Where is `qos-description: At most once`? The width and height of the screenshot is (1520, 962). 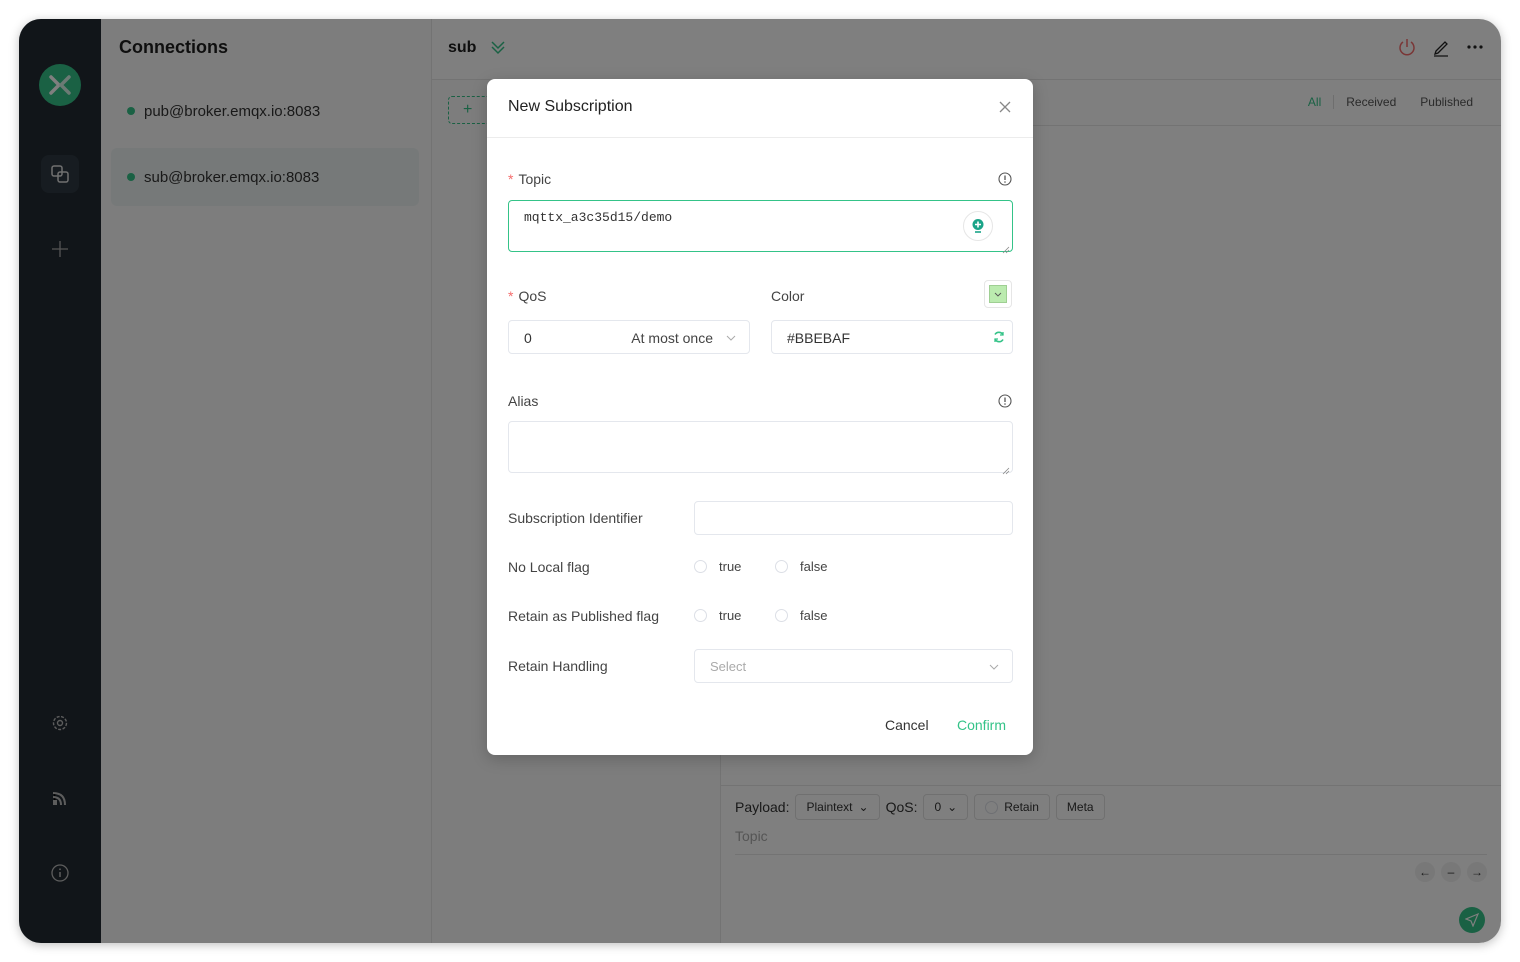 qos-description: At most once is located at coordinates (672, 338).